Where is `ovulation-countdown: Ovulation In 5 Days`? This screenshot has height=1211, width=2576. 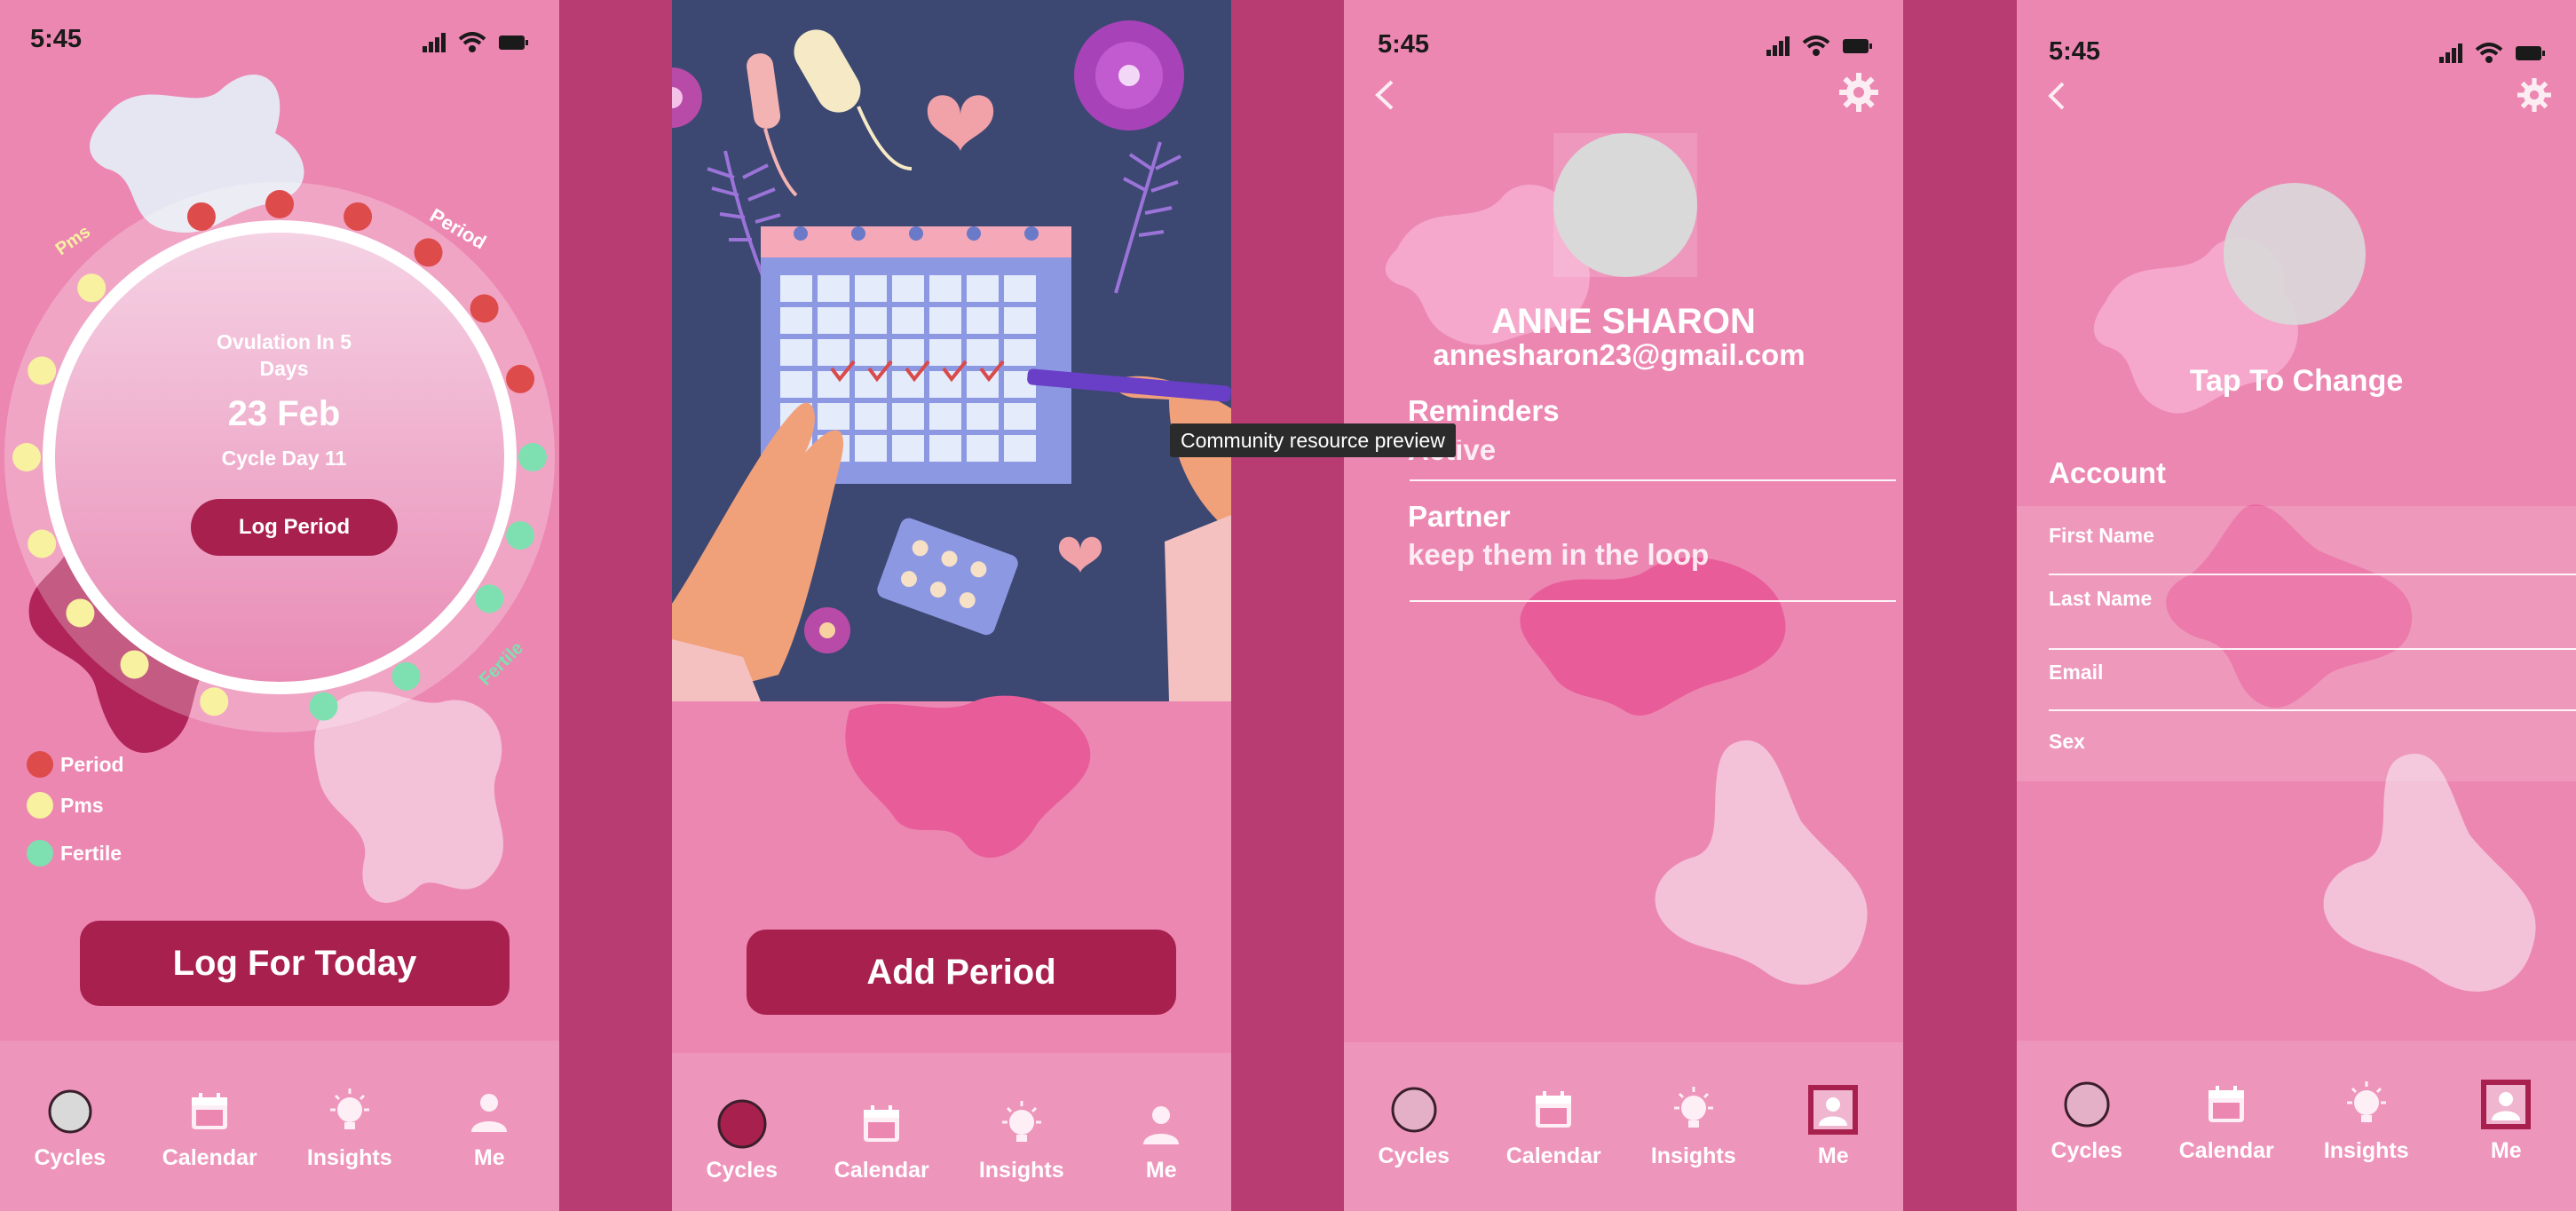 ovulation-countdown: Ovulation In 5 Days is located at coordinates (284, 355).